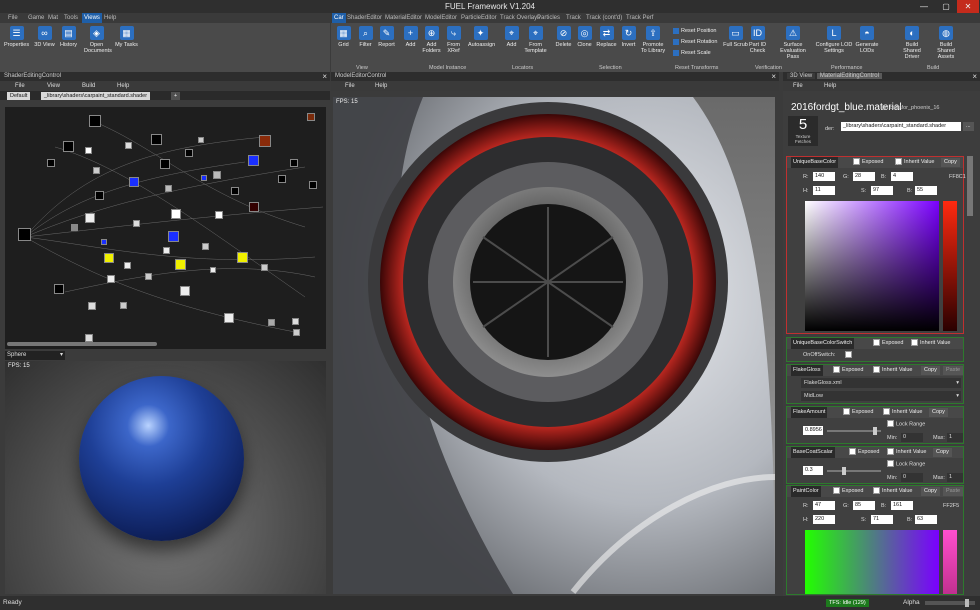 The width and height of the screenshot is (980, 610). I want to click on unique-switch-inherit-checkbox: Inherit Value, so click(930, 343).